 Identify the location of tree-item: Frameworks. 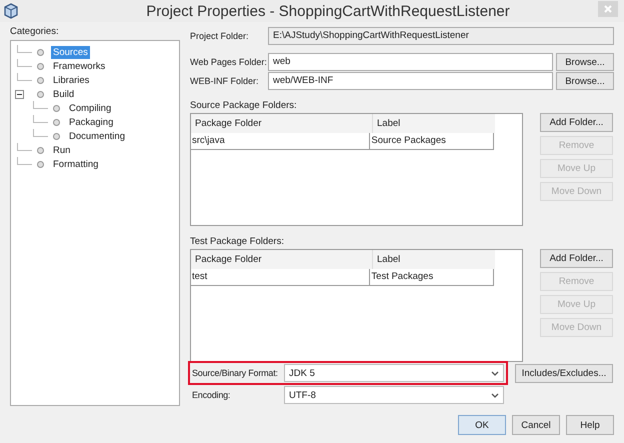
(79, 66).